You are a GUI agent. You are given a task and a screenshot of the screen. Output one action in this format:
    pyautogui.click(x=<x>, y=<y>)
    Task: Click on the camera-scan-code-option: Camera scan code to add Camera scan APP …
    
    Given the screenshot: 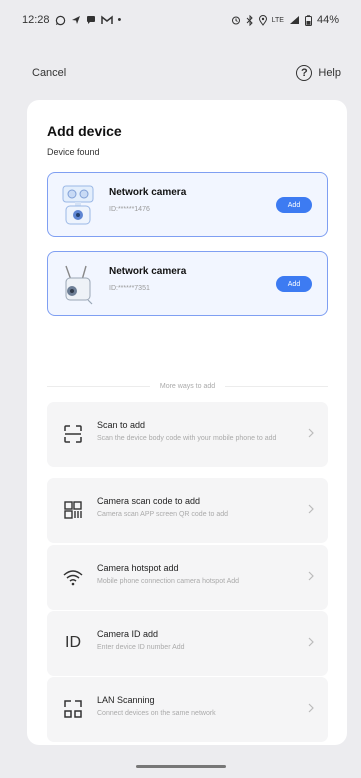 What is the action you would take?
    pyautogui.click(x=187, y=510)
    